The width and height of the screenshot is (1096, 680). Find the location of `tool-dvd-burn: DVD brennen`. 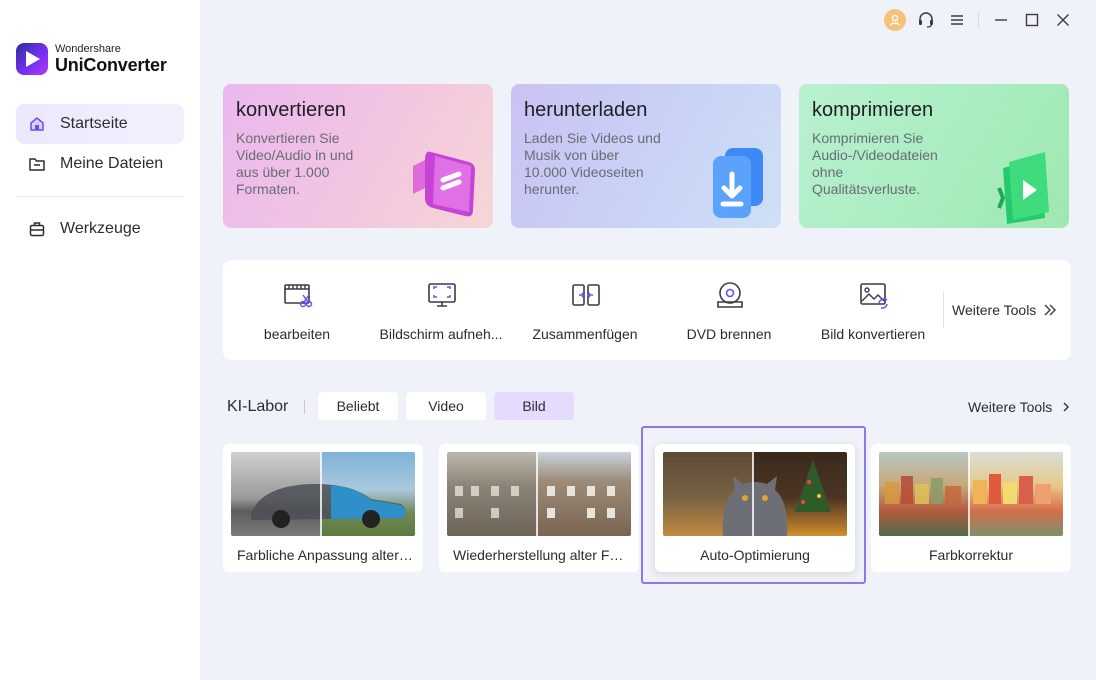

tool-dvd-burn: DVD brennen is located at coordinates (729, 310).